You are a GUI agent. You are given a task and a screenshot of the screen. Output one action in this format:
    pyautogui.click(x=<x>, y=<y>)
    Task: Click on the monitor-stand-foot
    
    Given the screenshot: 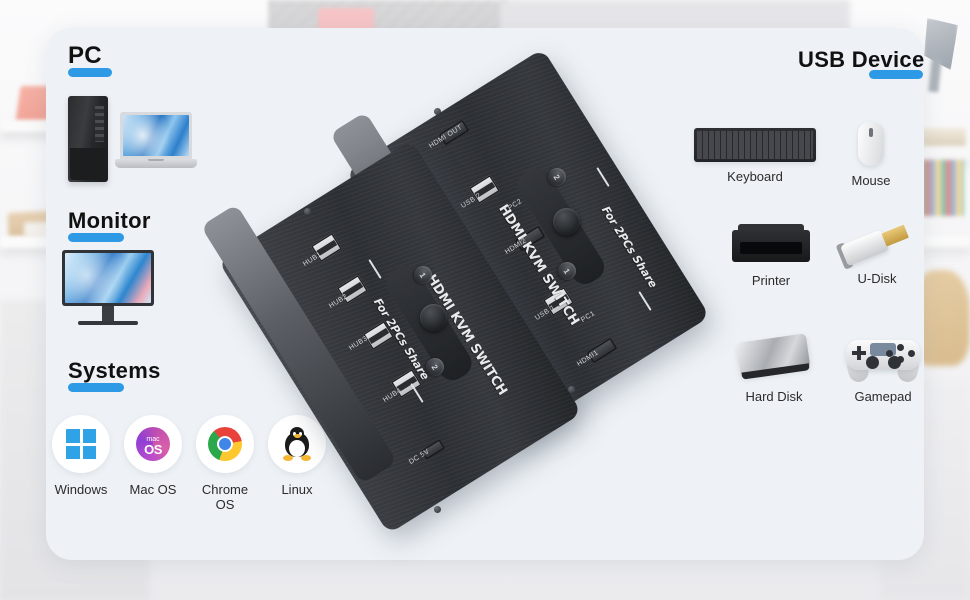 What is the action you would take?
    pyautogui.click(x=108, y=323)
    